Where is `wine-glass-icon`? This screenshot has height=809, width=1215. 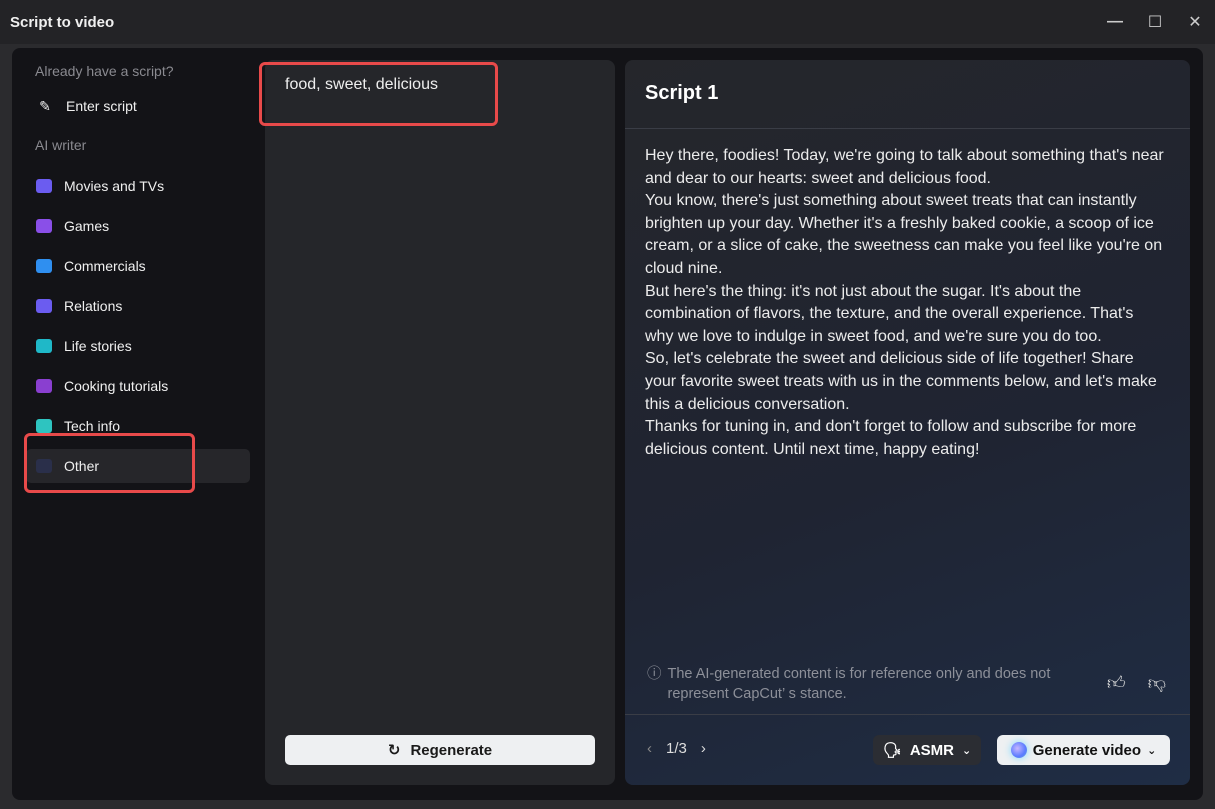
wine-glass-icon is located at coordinates (44, 386).